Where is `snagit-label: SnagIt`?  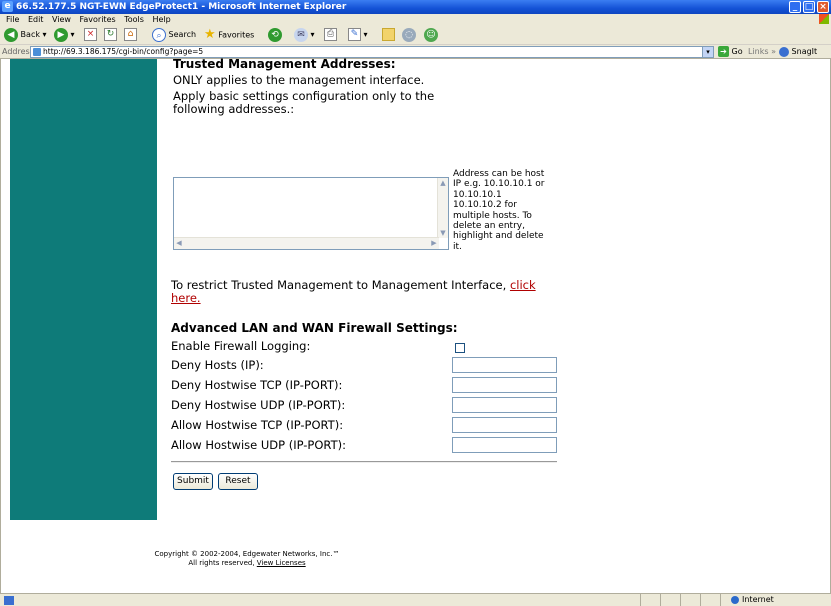 snagit-label: SnagIt is located at coordinates (804, 51).